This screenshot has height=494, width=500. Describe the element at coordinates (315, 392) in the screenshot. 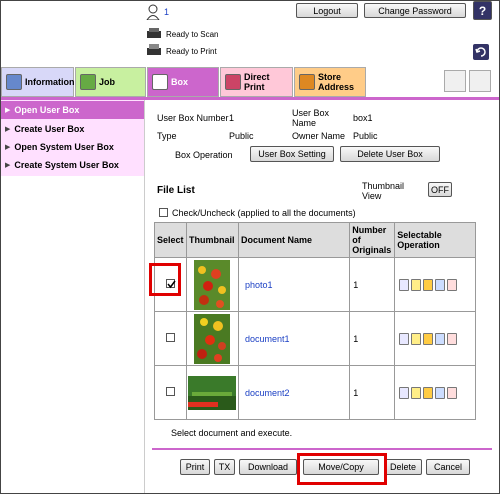

I see `table-row: document2 1` at that location.